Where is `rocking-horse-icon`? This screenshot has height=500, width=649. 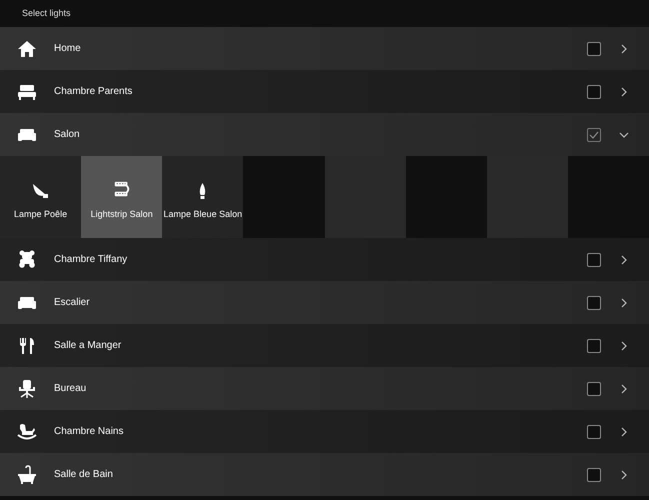 rocking-horse-icon is located at coordinates (27, 432).